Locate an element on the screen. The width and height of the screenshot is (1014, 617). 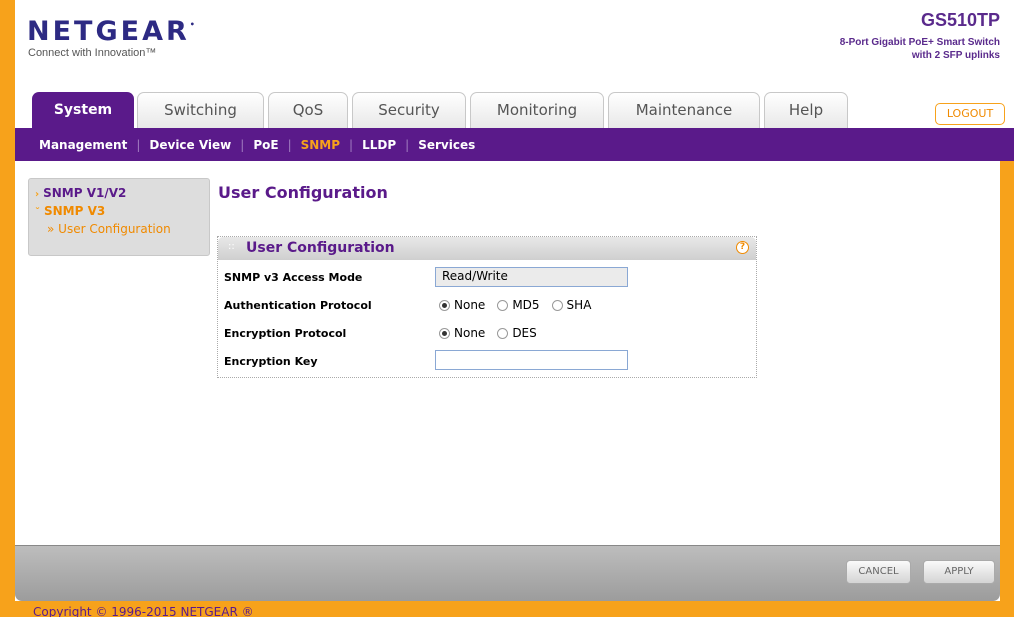
subnav-management: Management is located at coordinates (83, 145).